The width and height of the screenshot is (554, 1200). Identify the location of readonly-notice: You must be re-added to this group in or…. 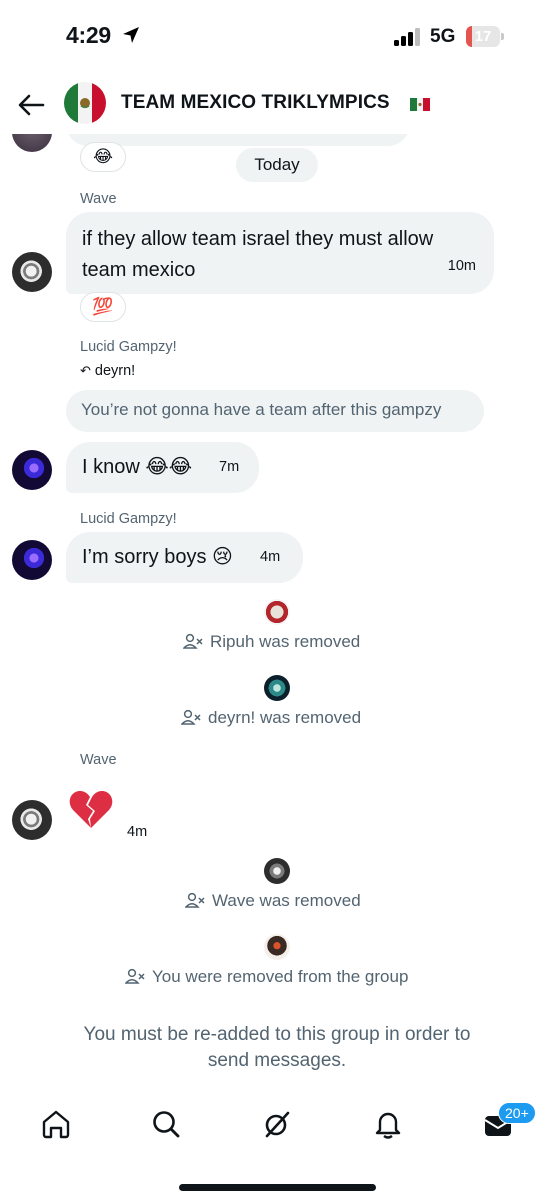
(277, 1048).